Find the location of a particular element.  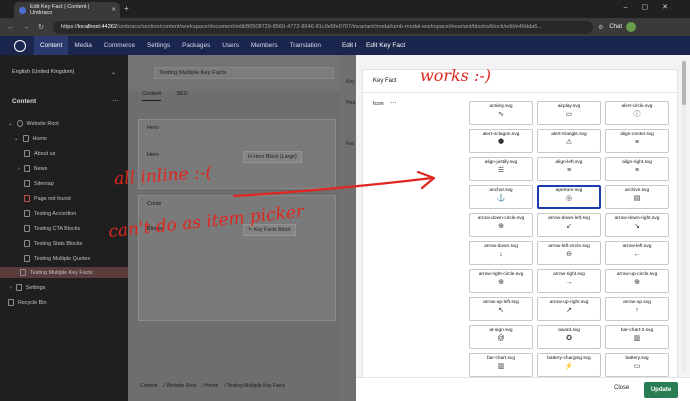

block-name: Hero Block (Large) is located at coordinates (275, 157).